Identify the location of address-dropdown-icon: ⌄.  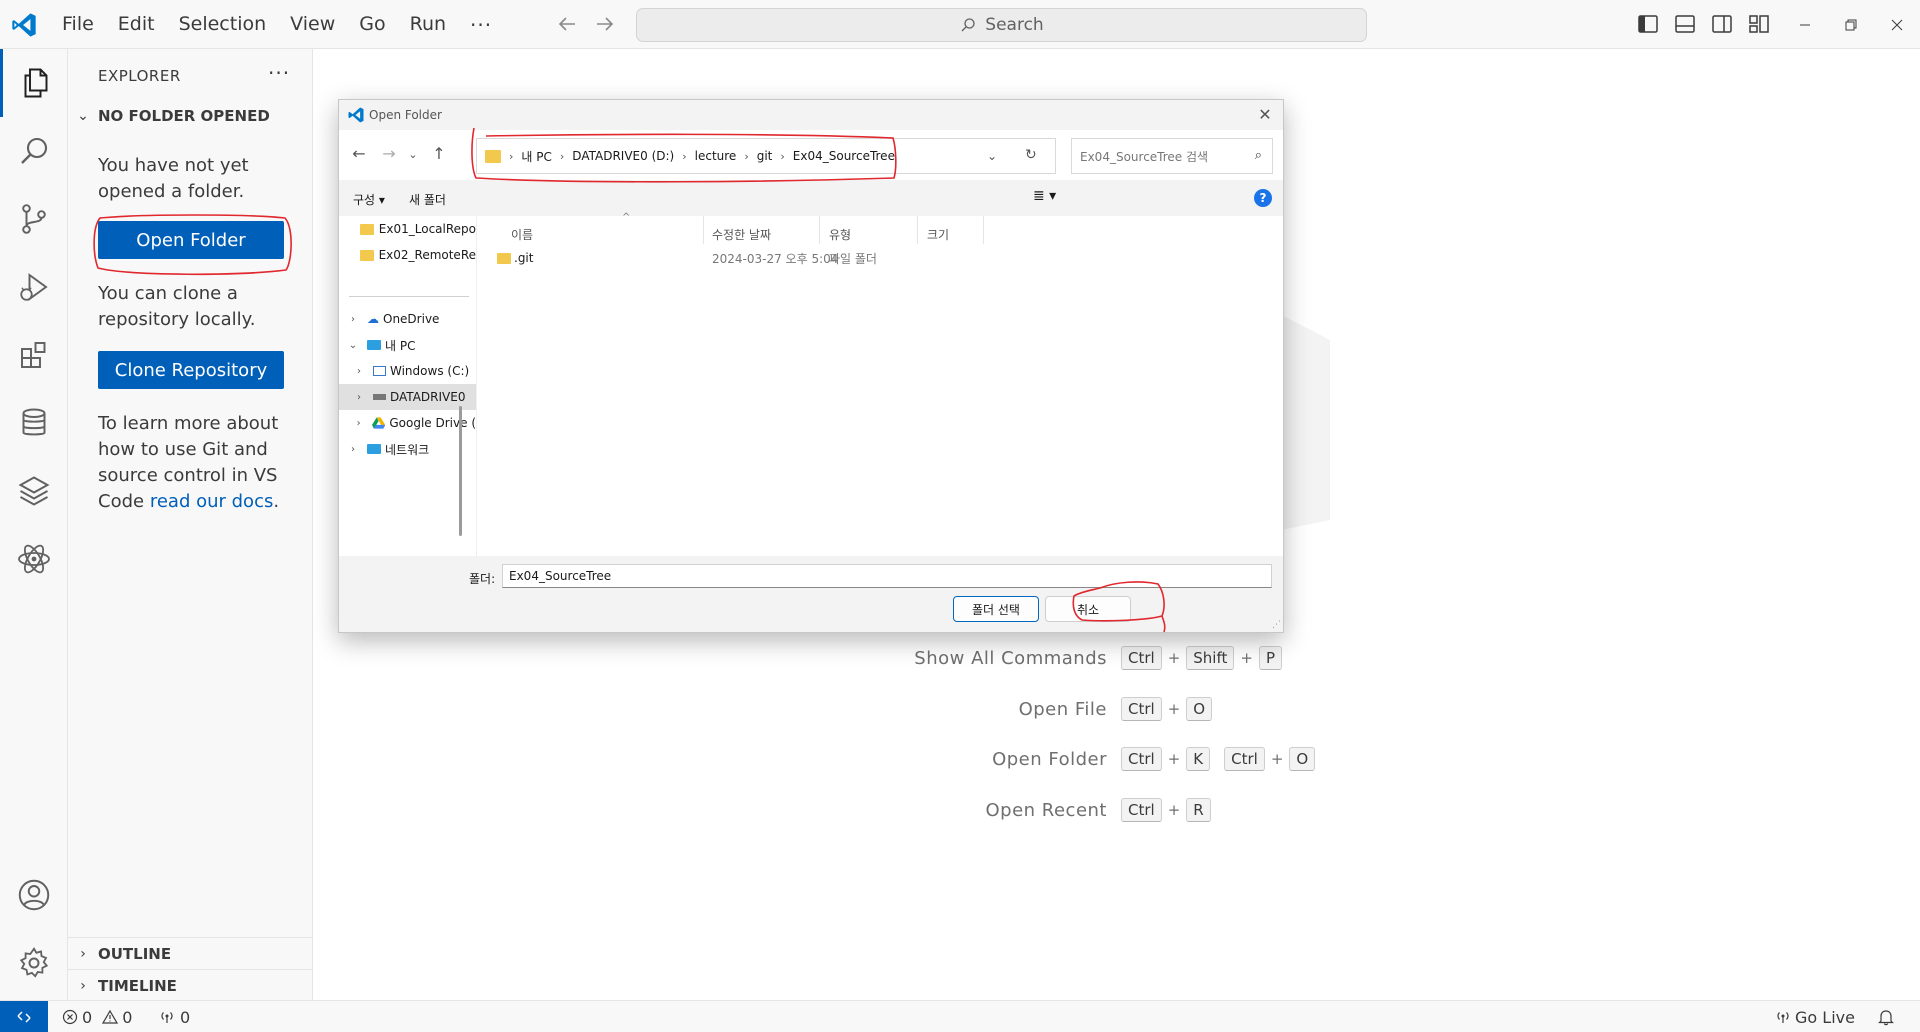
(992, 156).